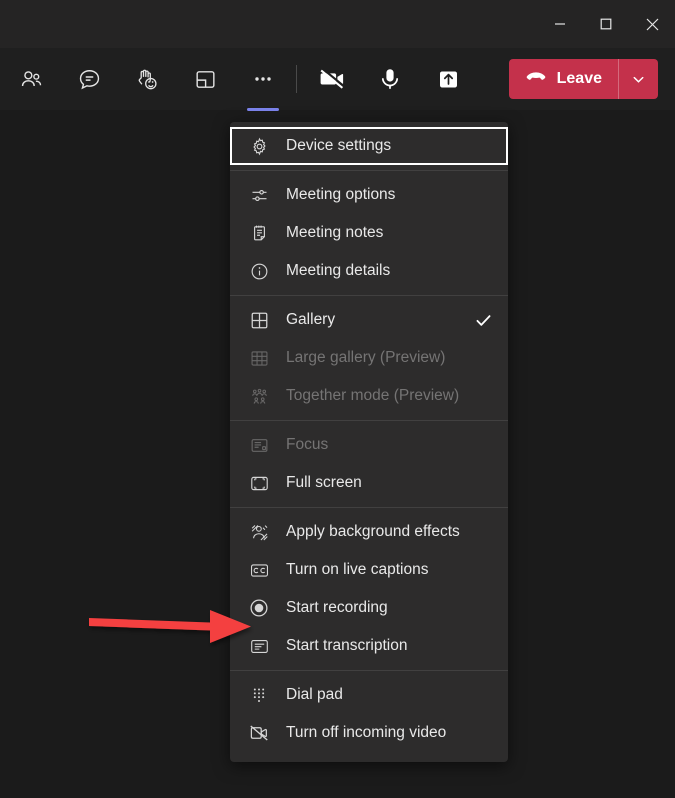 The image size is (675, 798). What do you see at coordinates (259, 358) in the screenshot?
I see `large-gallery-icon` at bounding box center [259, 358].